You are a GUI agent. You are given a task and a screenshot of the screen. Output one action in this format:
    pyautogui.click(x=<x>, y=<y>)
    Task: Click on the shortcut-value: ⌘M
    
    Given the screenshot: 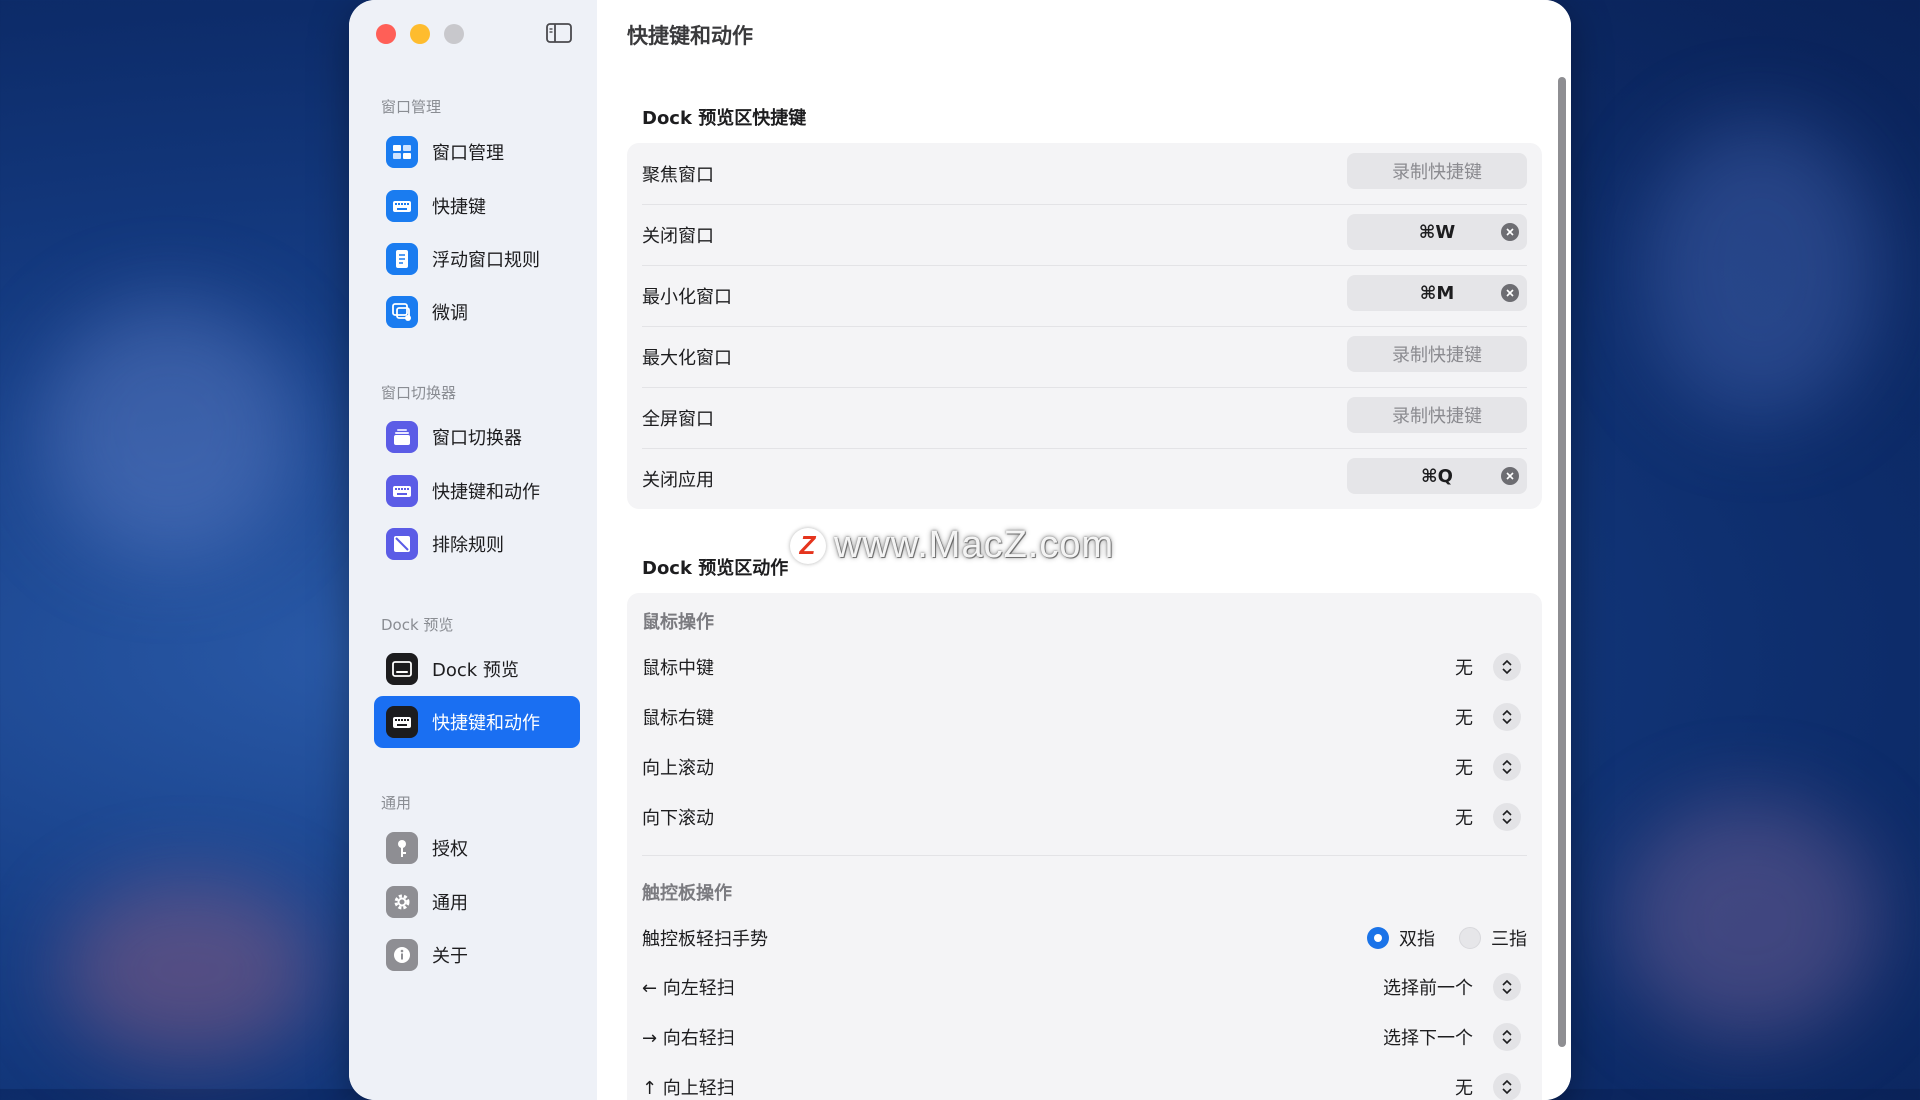 What is the action you would take?
    pyautogui.click(x=1437, y=293)
    